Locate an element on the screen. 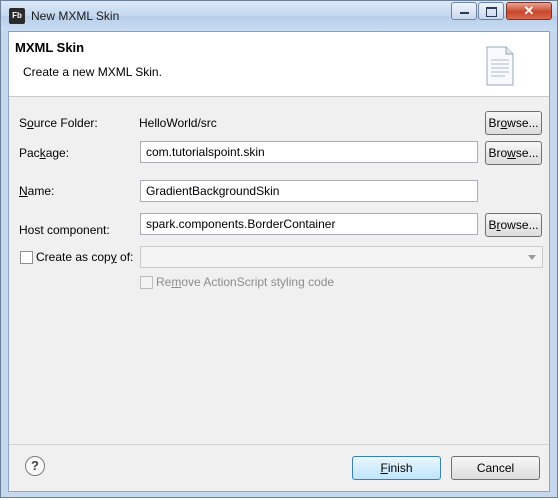 This screenshot has width=560, height=500. minimize-button is located at coordinates (464, 11).